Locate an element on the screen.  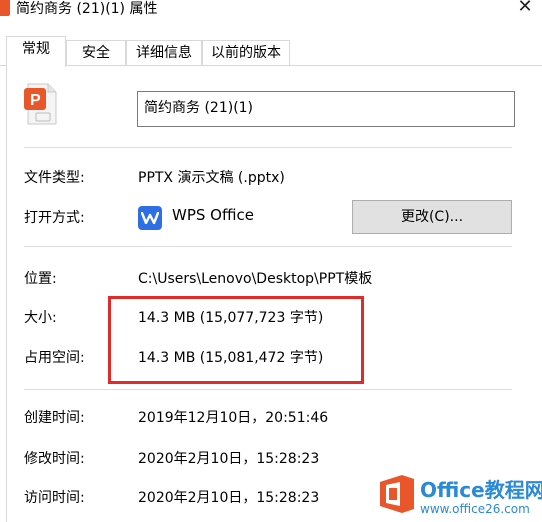
pptx-file-icon: P is located at coordinates (40, 104).